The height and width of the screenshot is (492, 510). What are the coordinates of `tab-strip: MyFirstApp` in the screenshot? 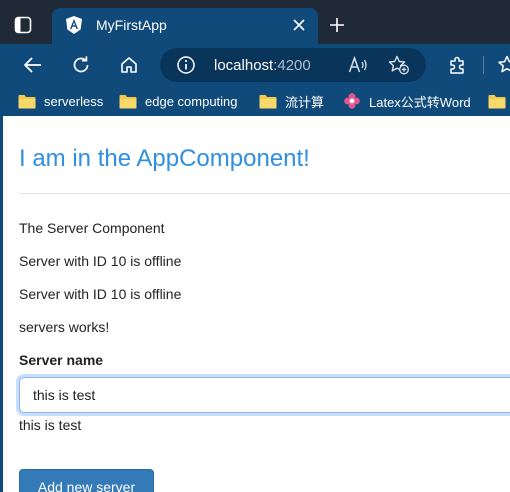 It's located at (255, 22).